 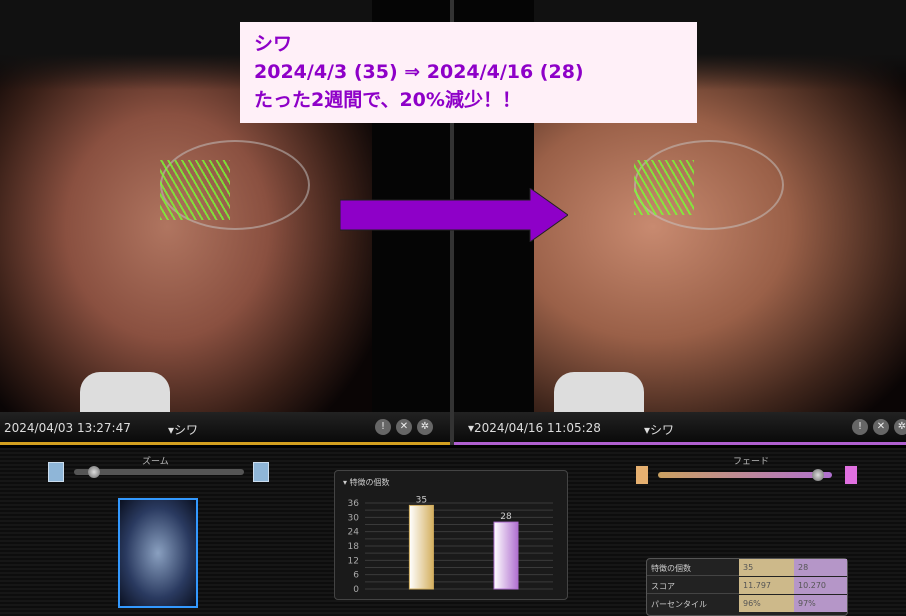 I want to click on fade-slider-knob, so click(x=818, y=475).